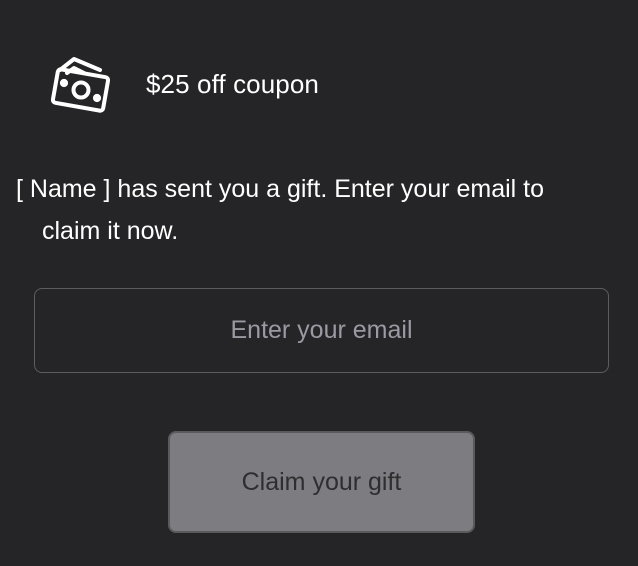 This screenshot has width=638, height=566. I want to click on gift-message-line-2: claim it now., so click(110, 231).